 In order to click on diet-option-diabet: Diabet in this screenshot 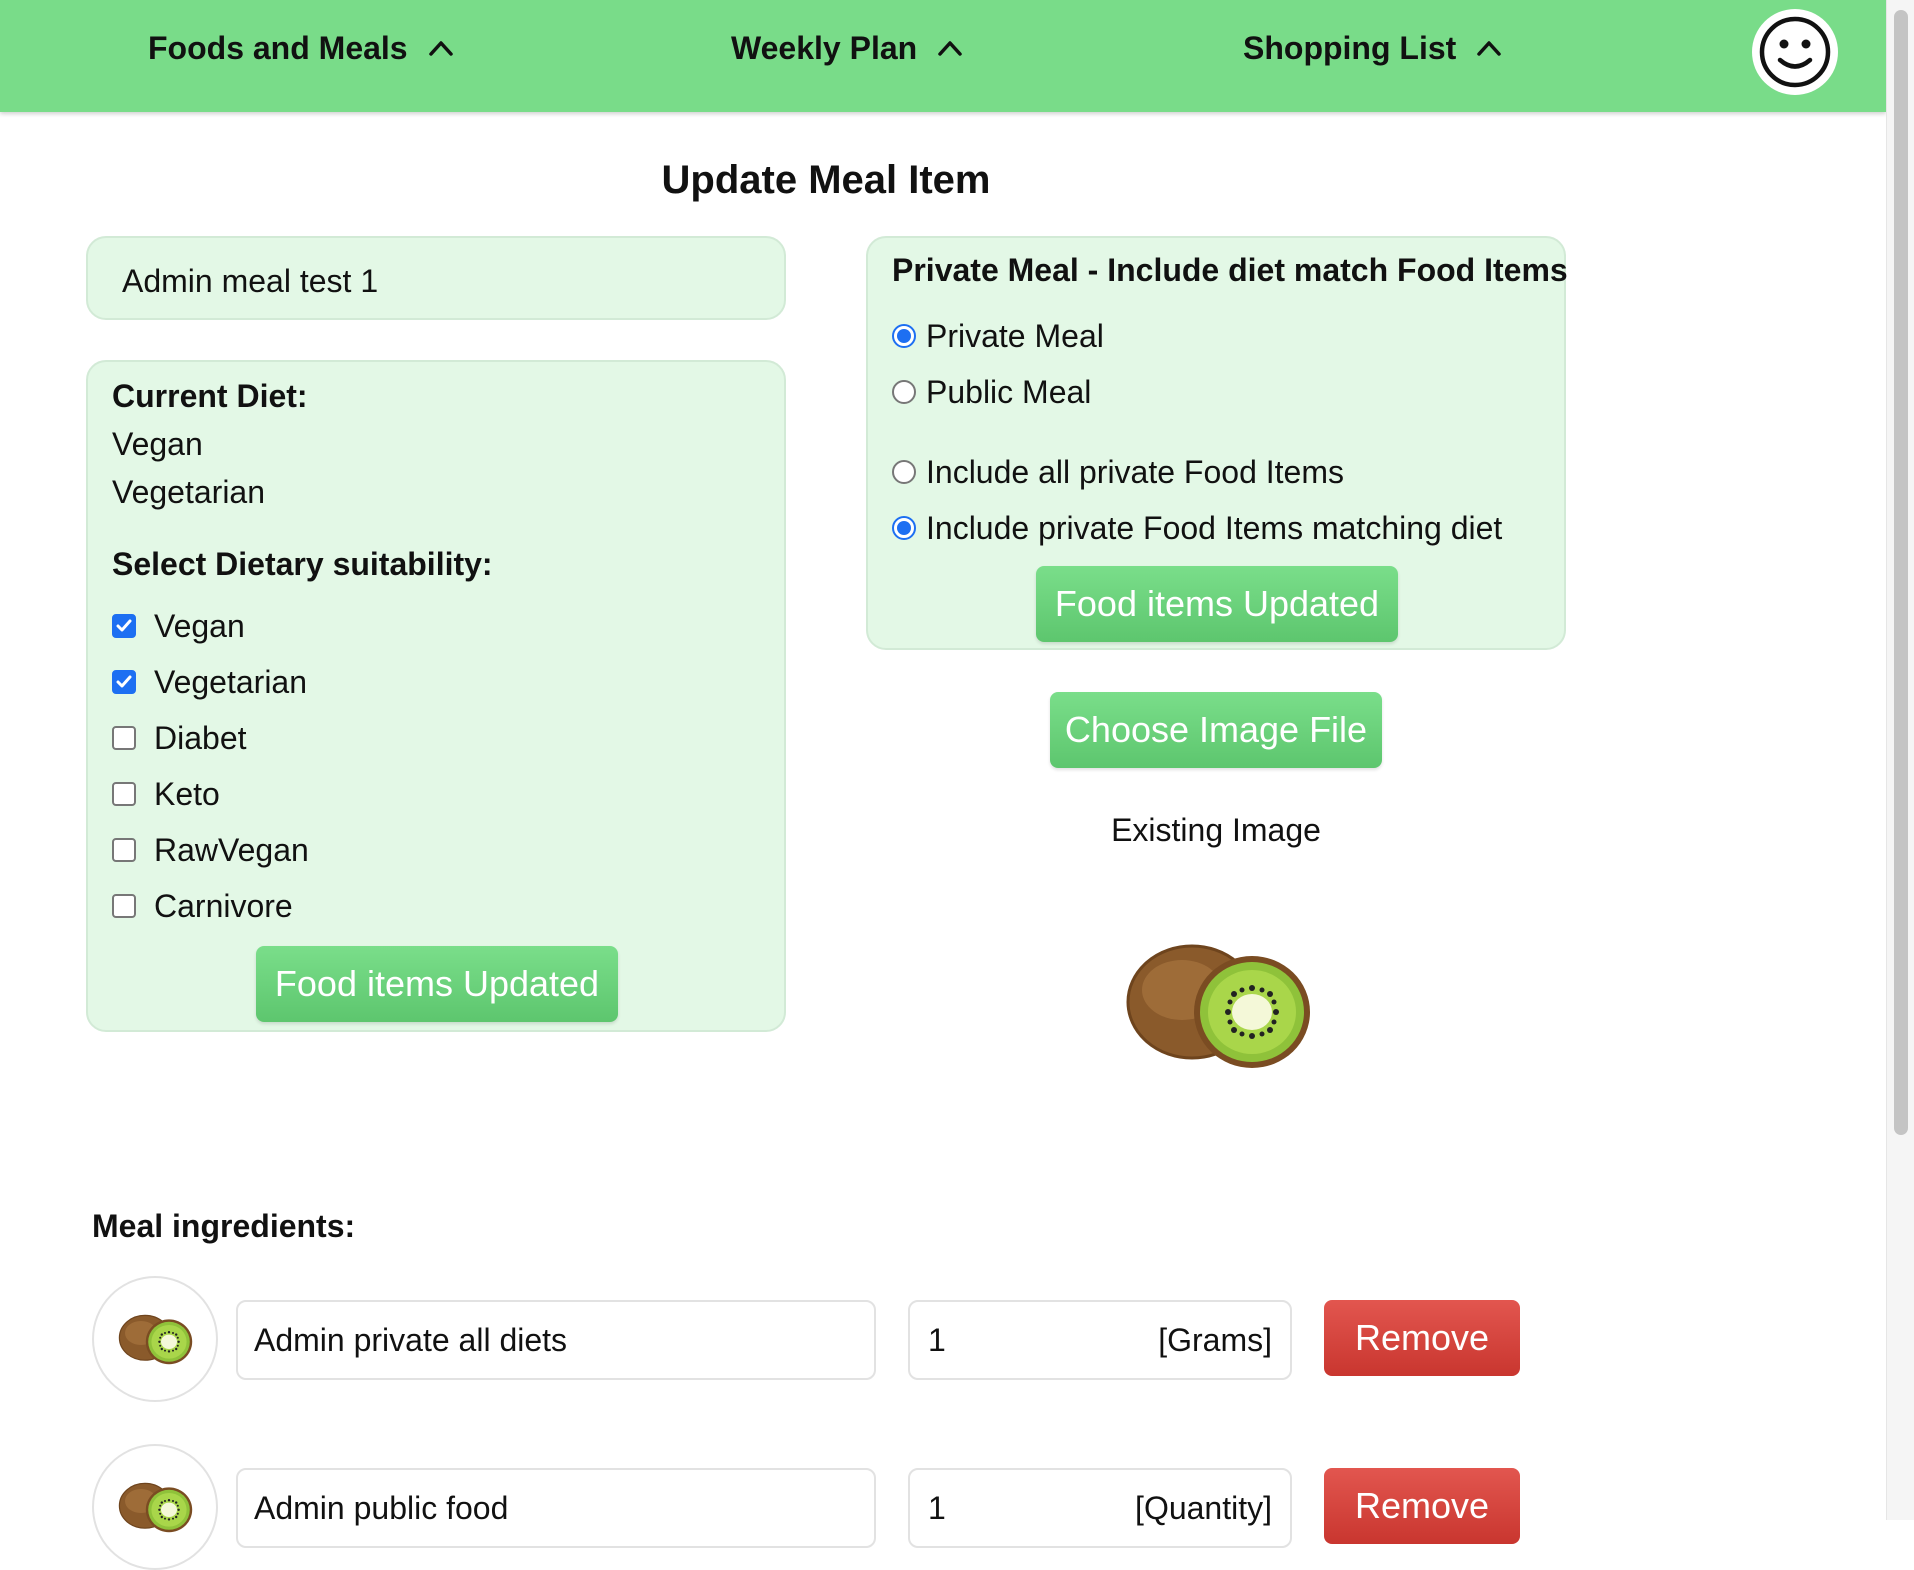, I will do `click(179, 738)`.